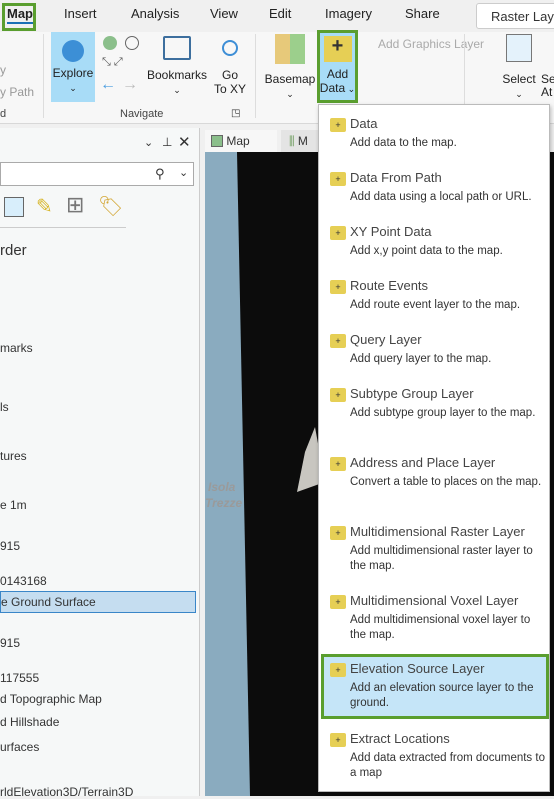 The width and height of the screenshot is (554, 799). I want to click on select-button: Select ⌄, so click(519, 67).